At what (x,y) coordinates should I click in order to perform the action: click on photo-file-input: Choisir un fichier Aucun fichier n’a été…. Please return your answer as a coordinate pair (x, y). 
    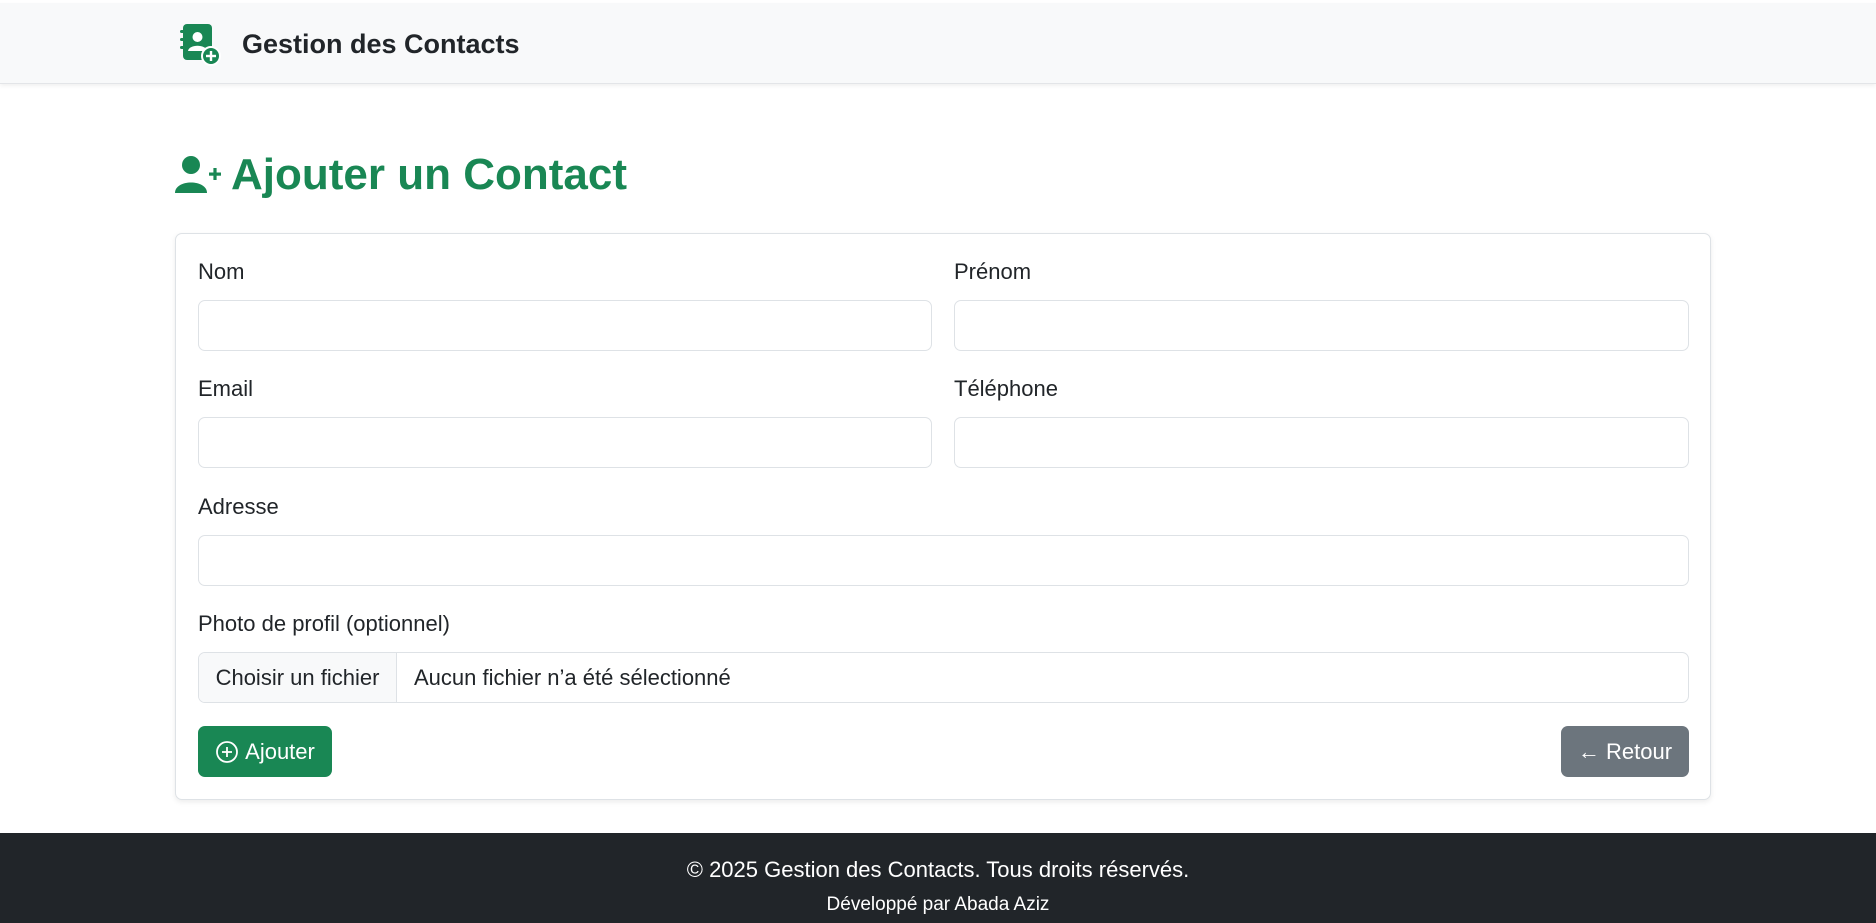
    Looking at the image, I should click on (943, 677).